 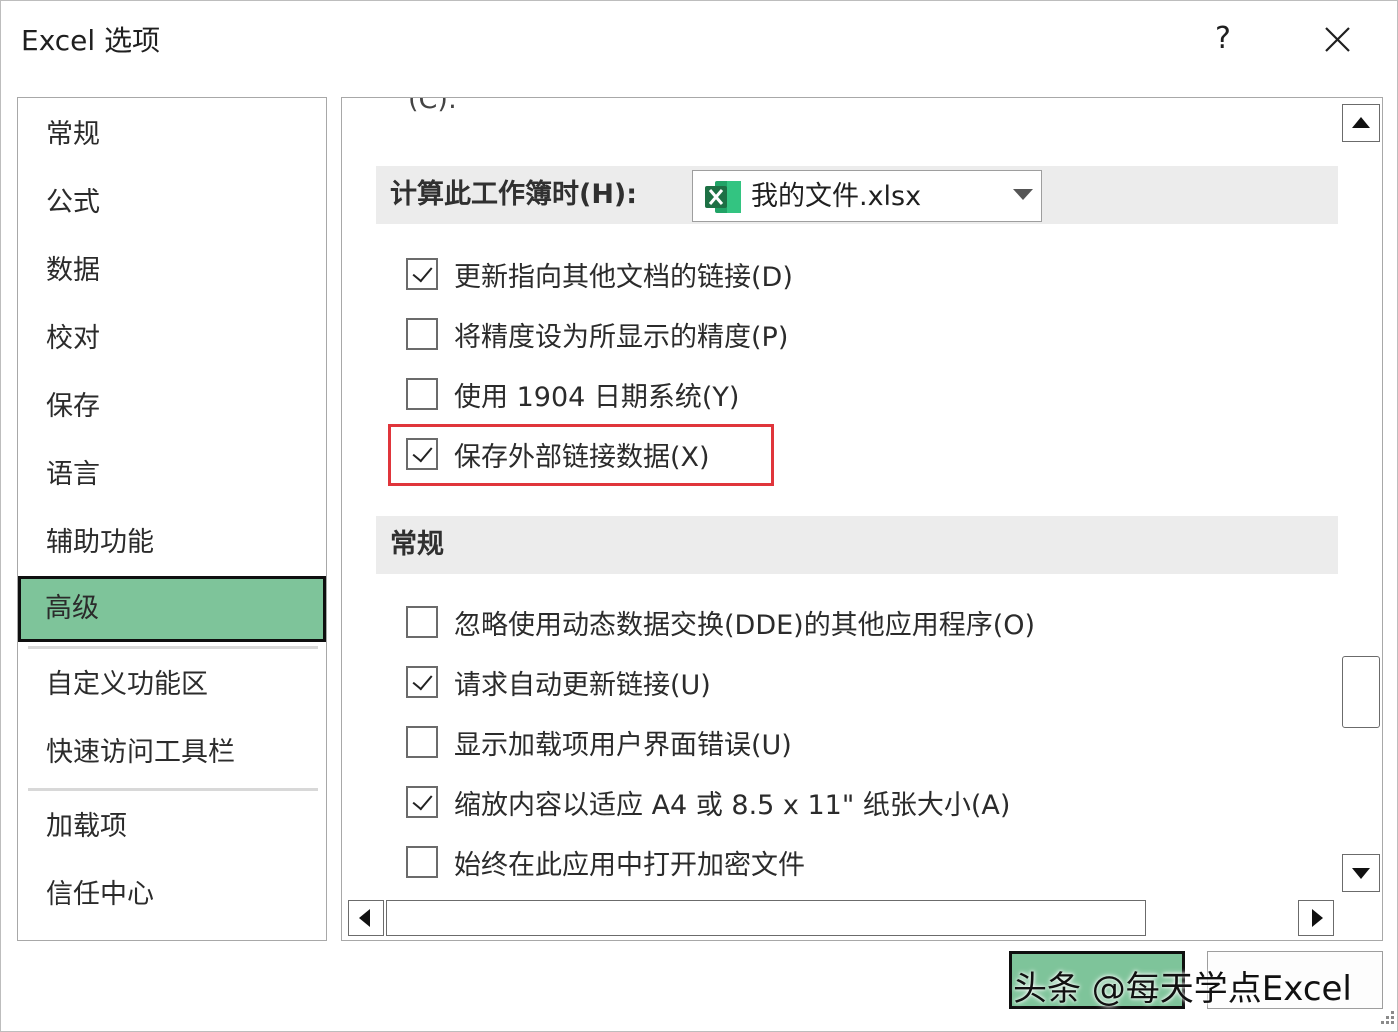 What do you see at coordinates (699, 40) in the screenshot?
I see `title-bar: Excel 选项 ?` at bounding box center [699, 40].